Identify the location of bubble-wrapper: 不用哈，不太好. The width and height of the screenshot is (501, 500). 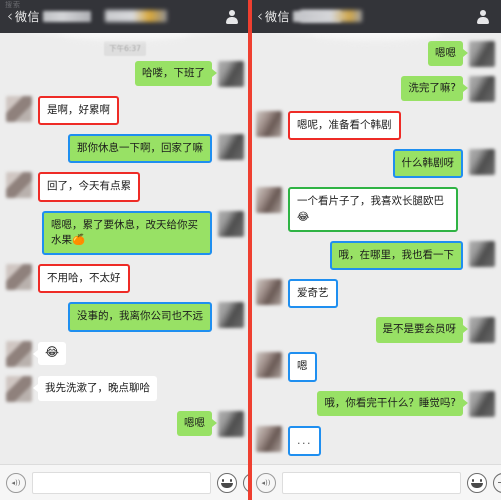
(84, 279).